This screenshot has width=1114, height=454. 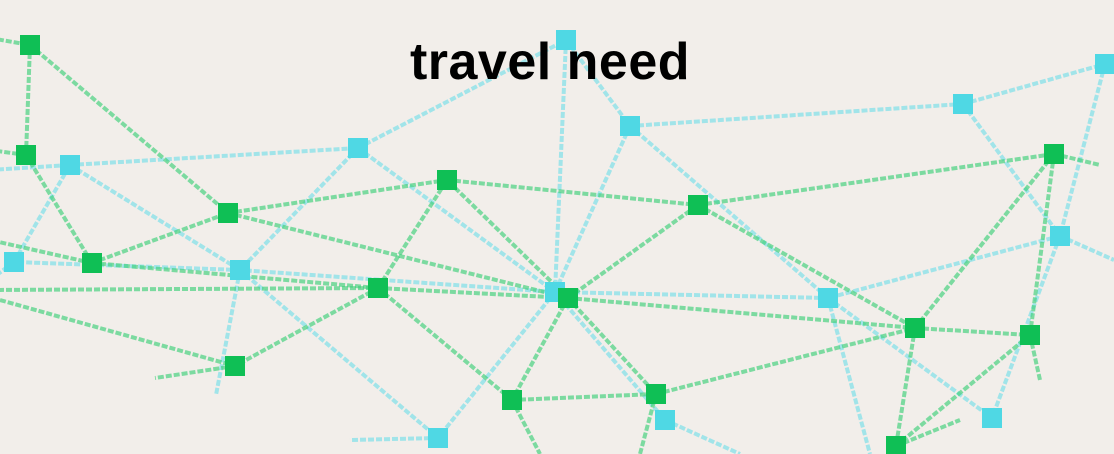 I want to click on page-title: travel need, so click(x=550, y=62).